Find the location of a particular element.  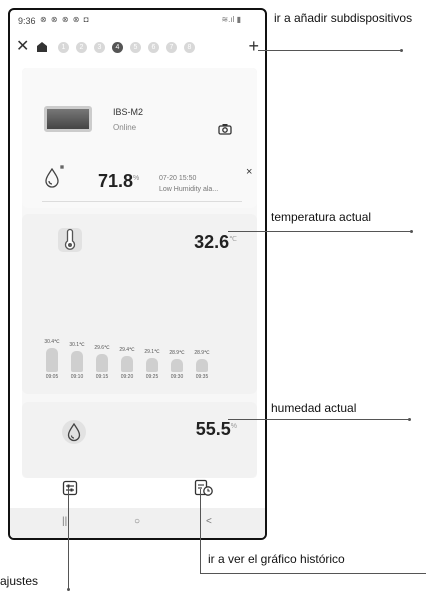

camera-icon is located at coordinates (225, 129).